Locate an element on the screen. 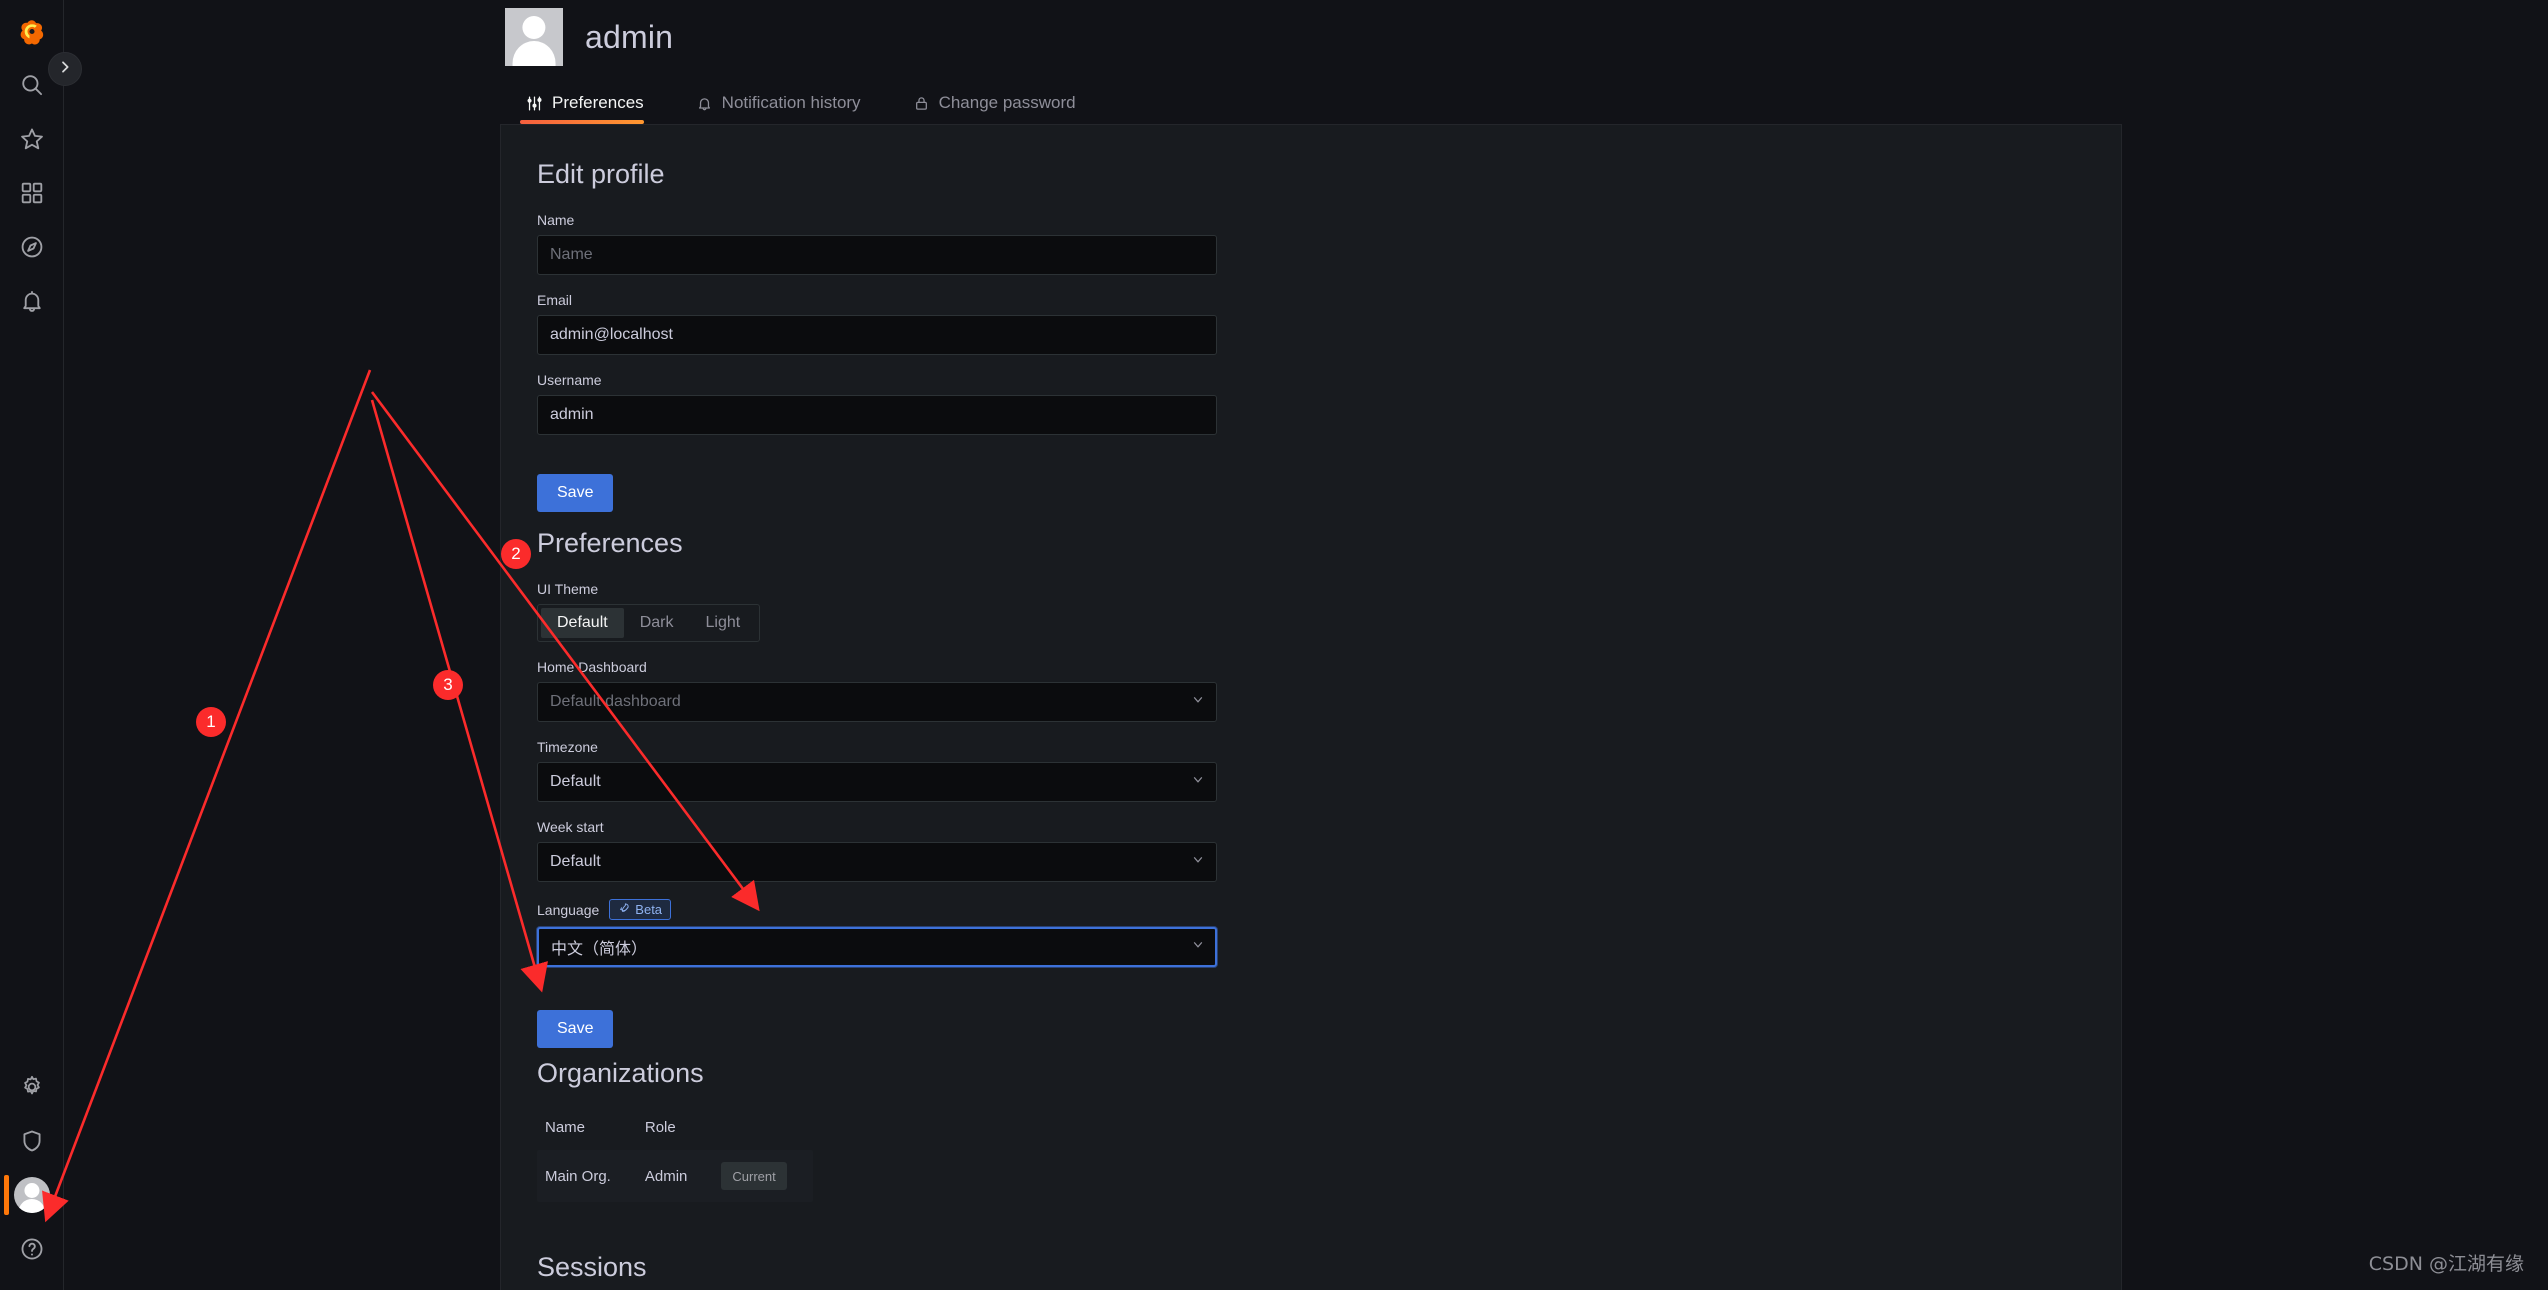 This screenshot has width=2548, height=1290. sidebar-item-server-admin is located at coordinates (32, 1141).